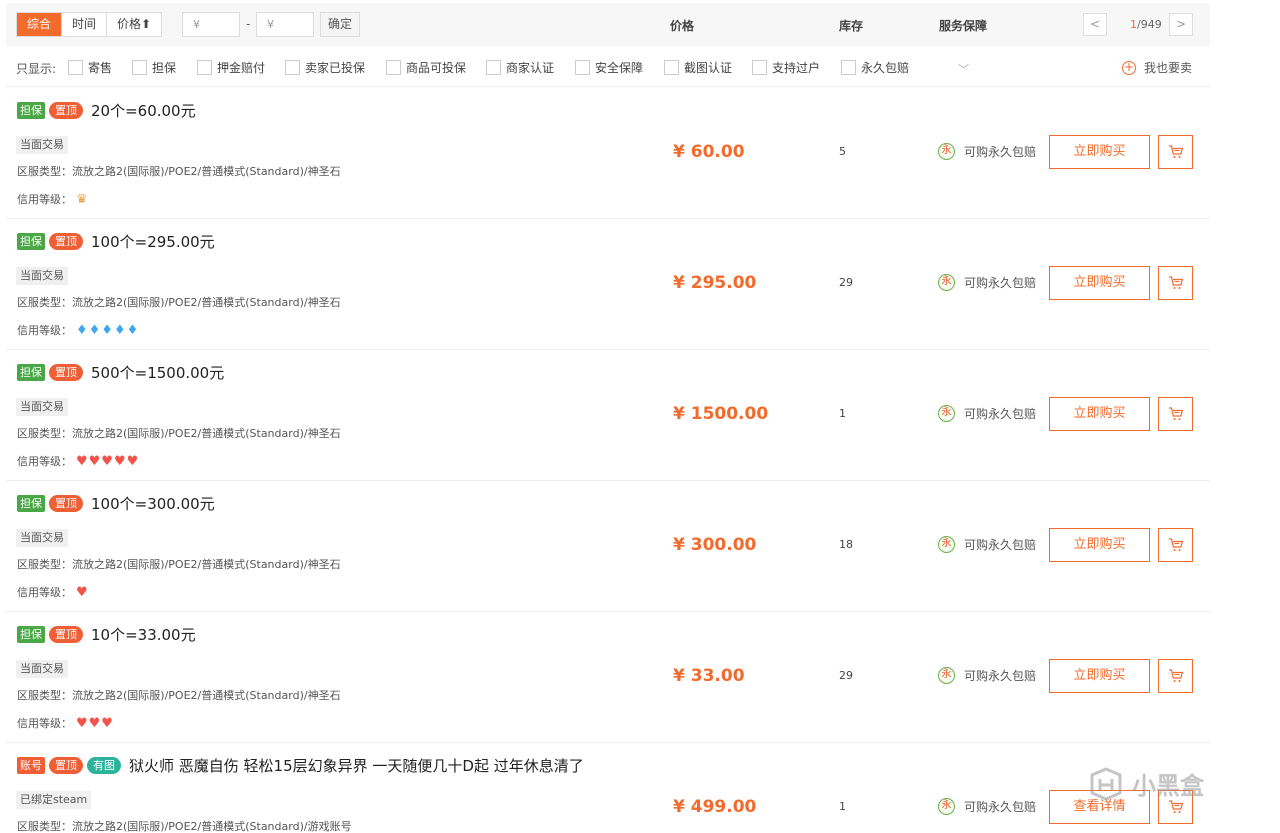 This screenshot has height=833, width=1280. I want to click on xiaoheihe-logo-icon, so click(1106, 783).